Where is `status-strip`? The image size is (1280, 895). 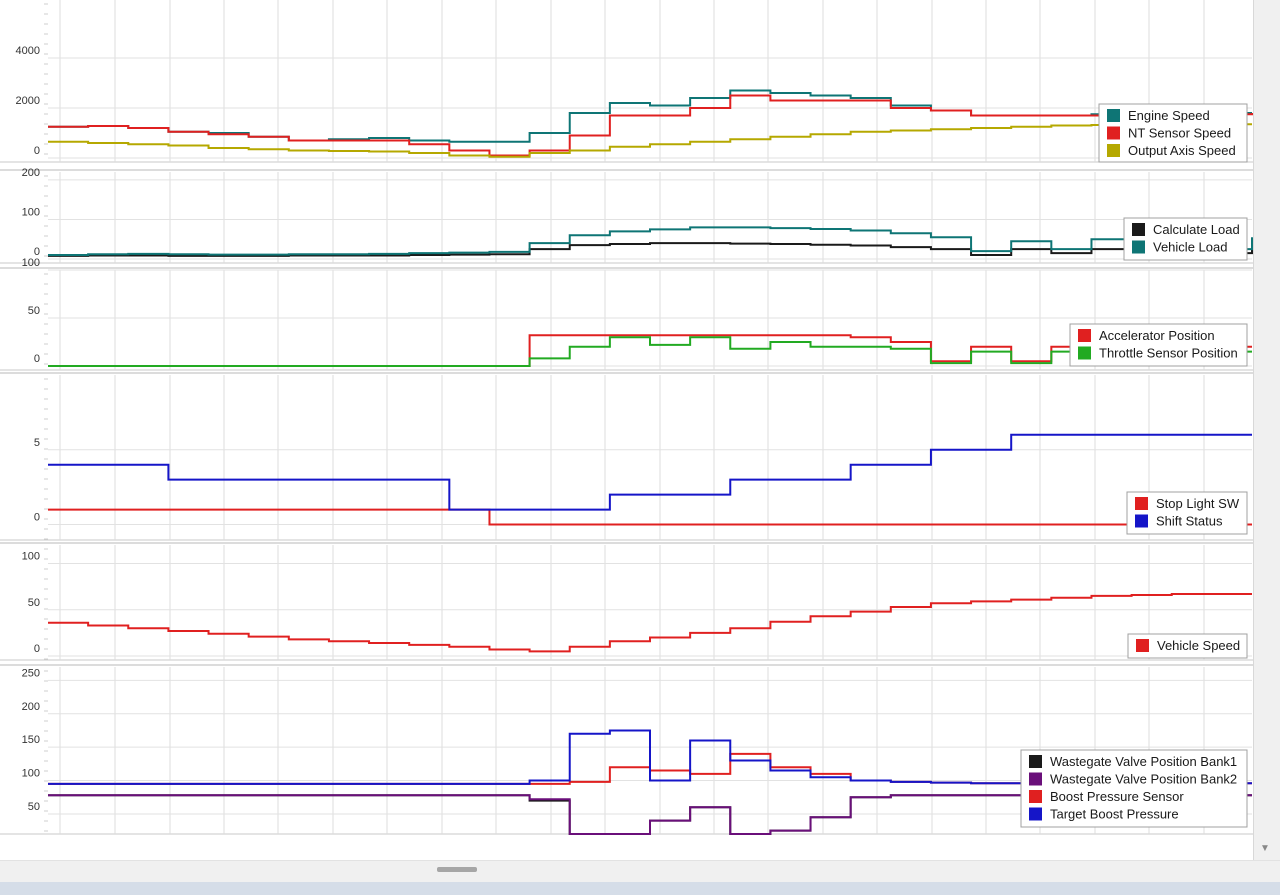 status-strip is located at coordinates (640, 888).